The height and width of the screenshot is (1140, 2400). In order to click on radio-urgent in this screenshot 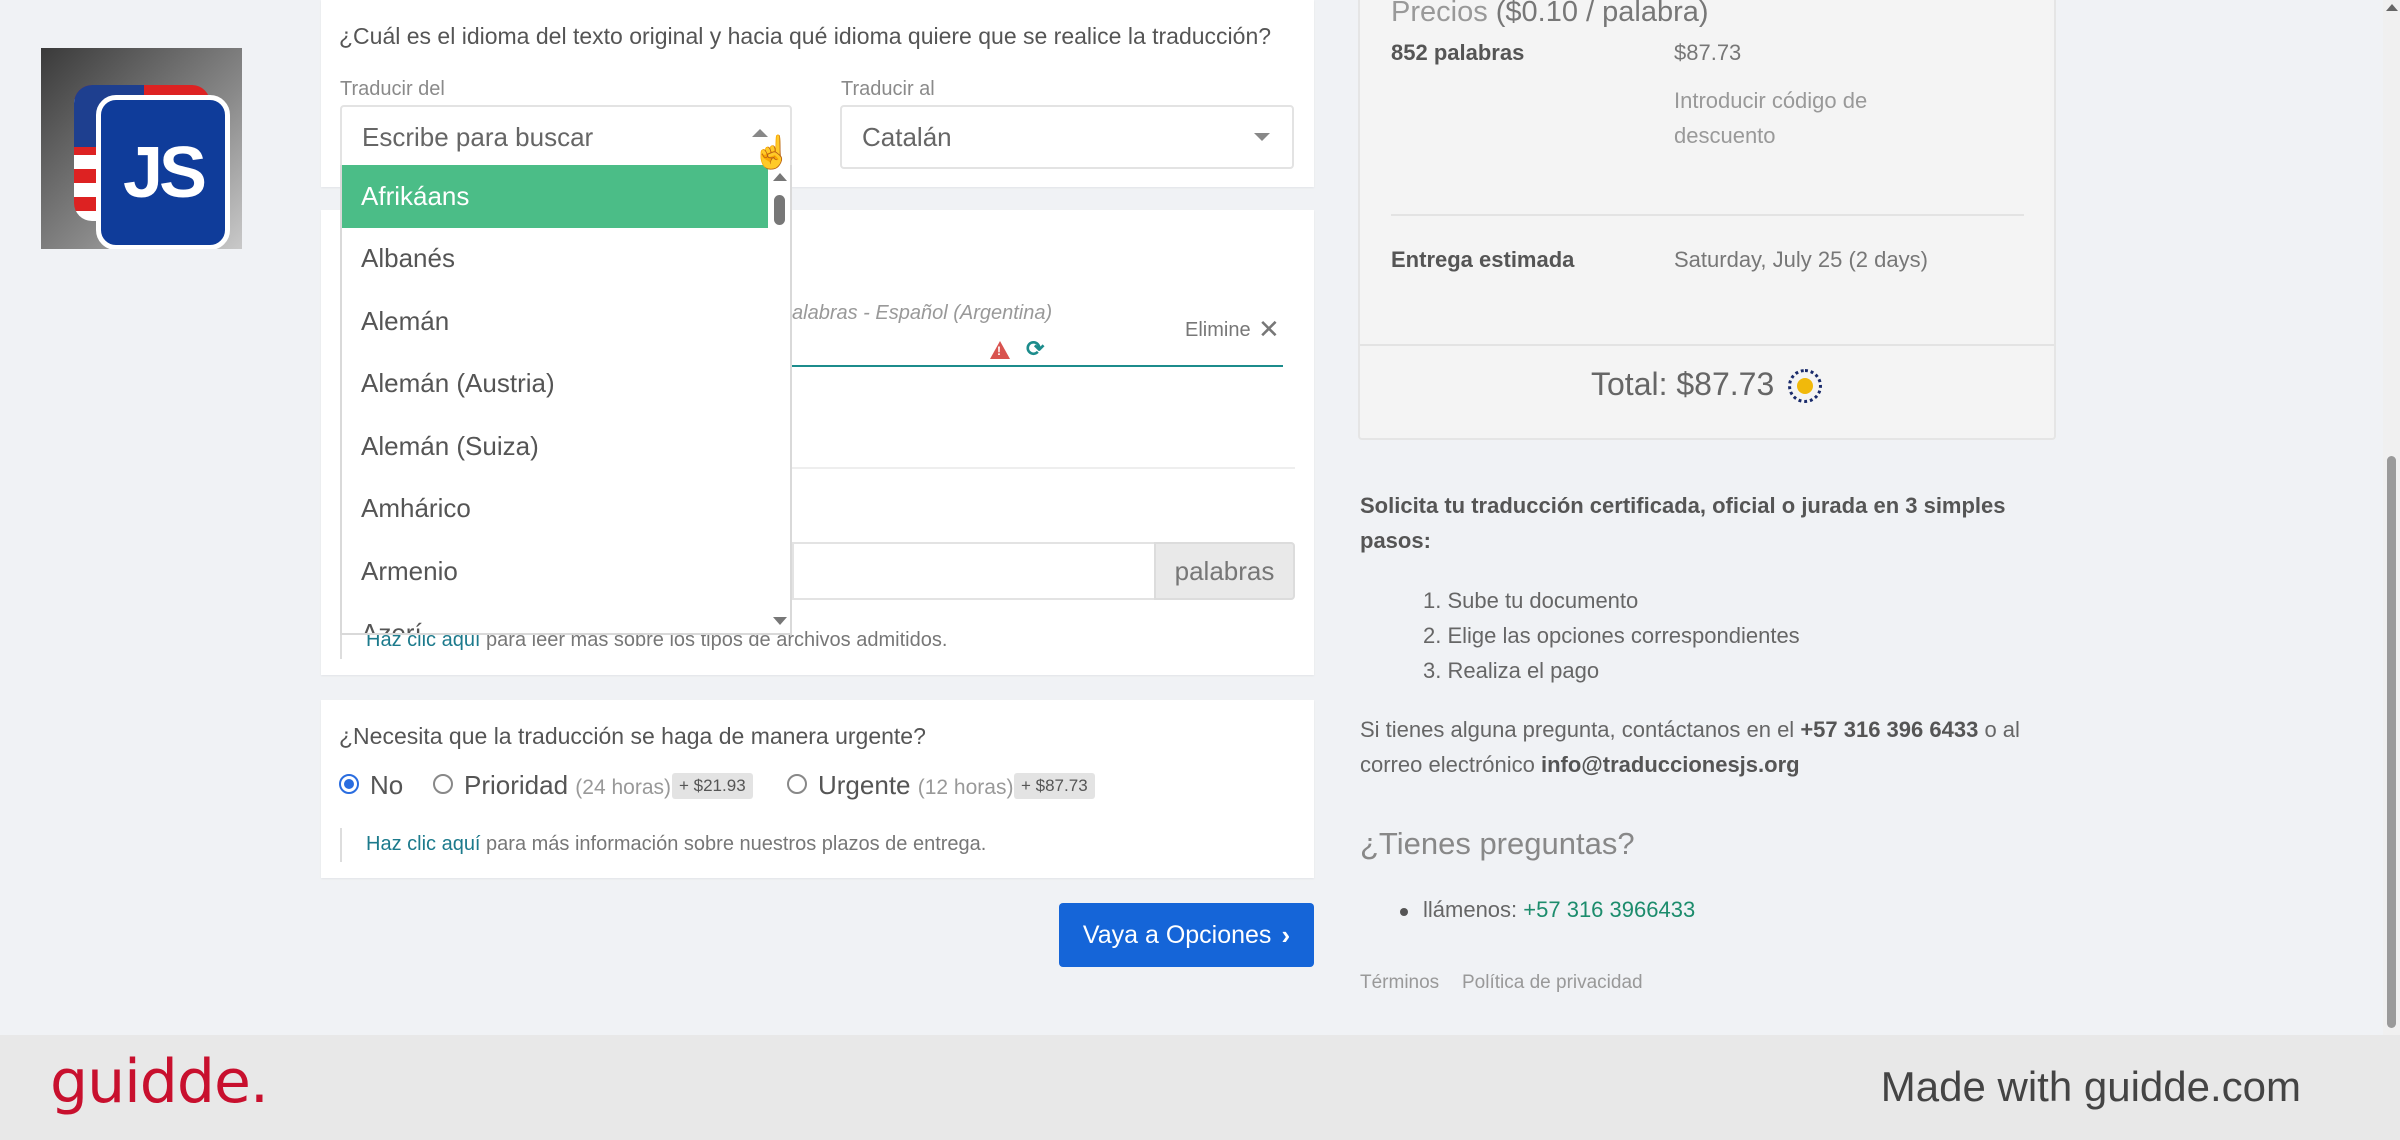, I will do `click(797, 784)`.